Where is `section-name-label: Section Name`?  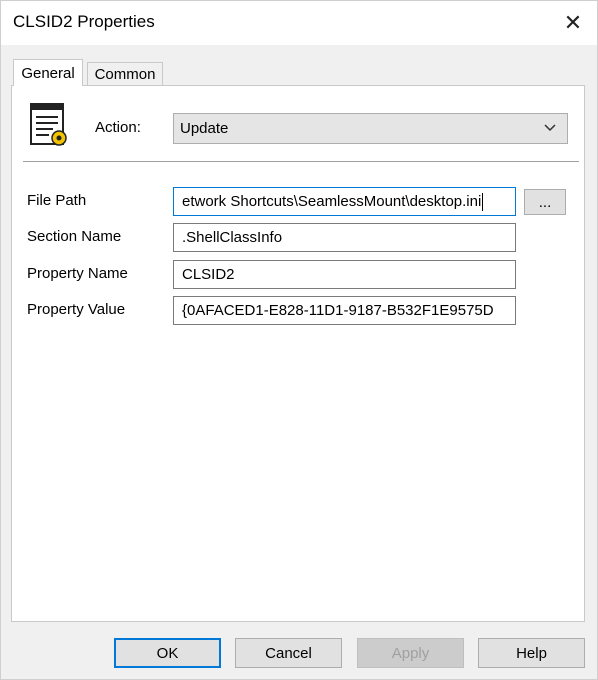
section-name-label: Section Name is located at coordinates (74, 236).